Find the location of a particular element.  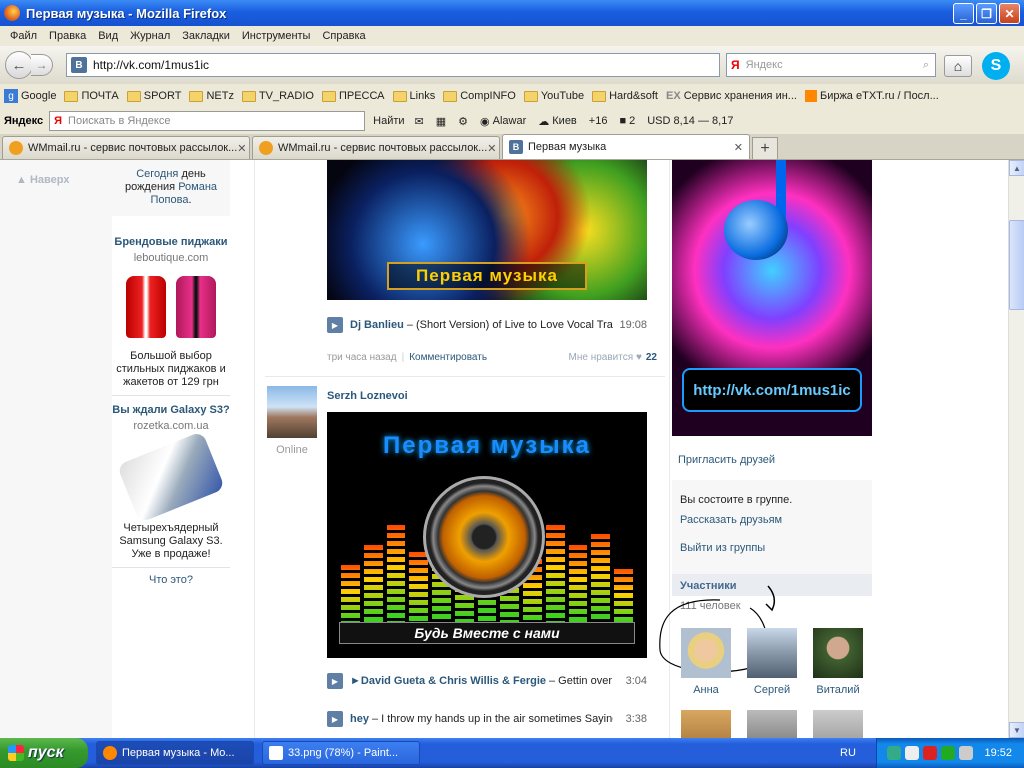

maximize-button: ❐ is located at coordinates (986, 13).